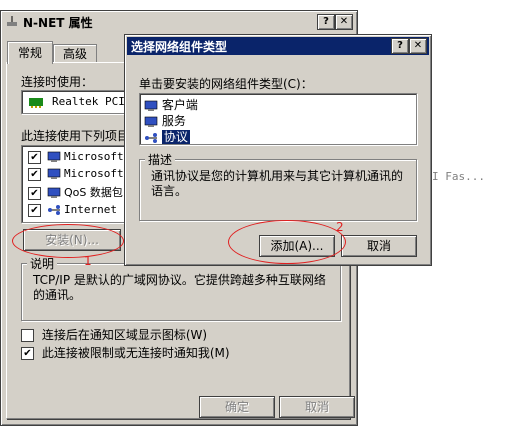 The height and width of the screenshot is (426, 510). I want to click on adapter-field: Realtek PCIe, so click(76, 102).